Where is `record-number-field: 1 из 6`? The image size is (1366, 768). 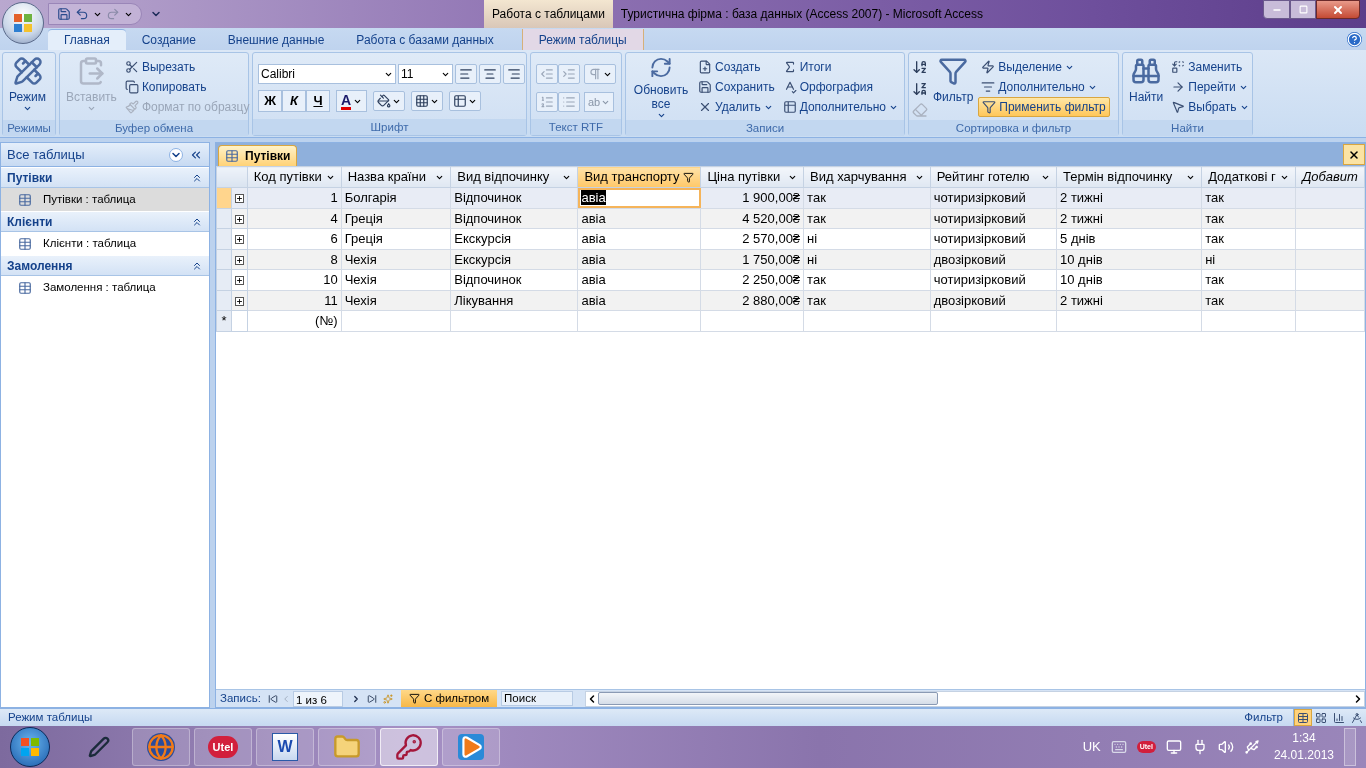 record-number-field: 1 из 6 is located at coordinates (317, 698).